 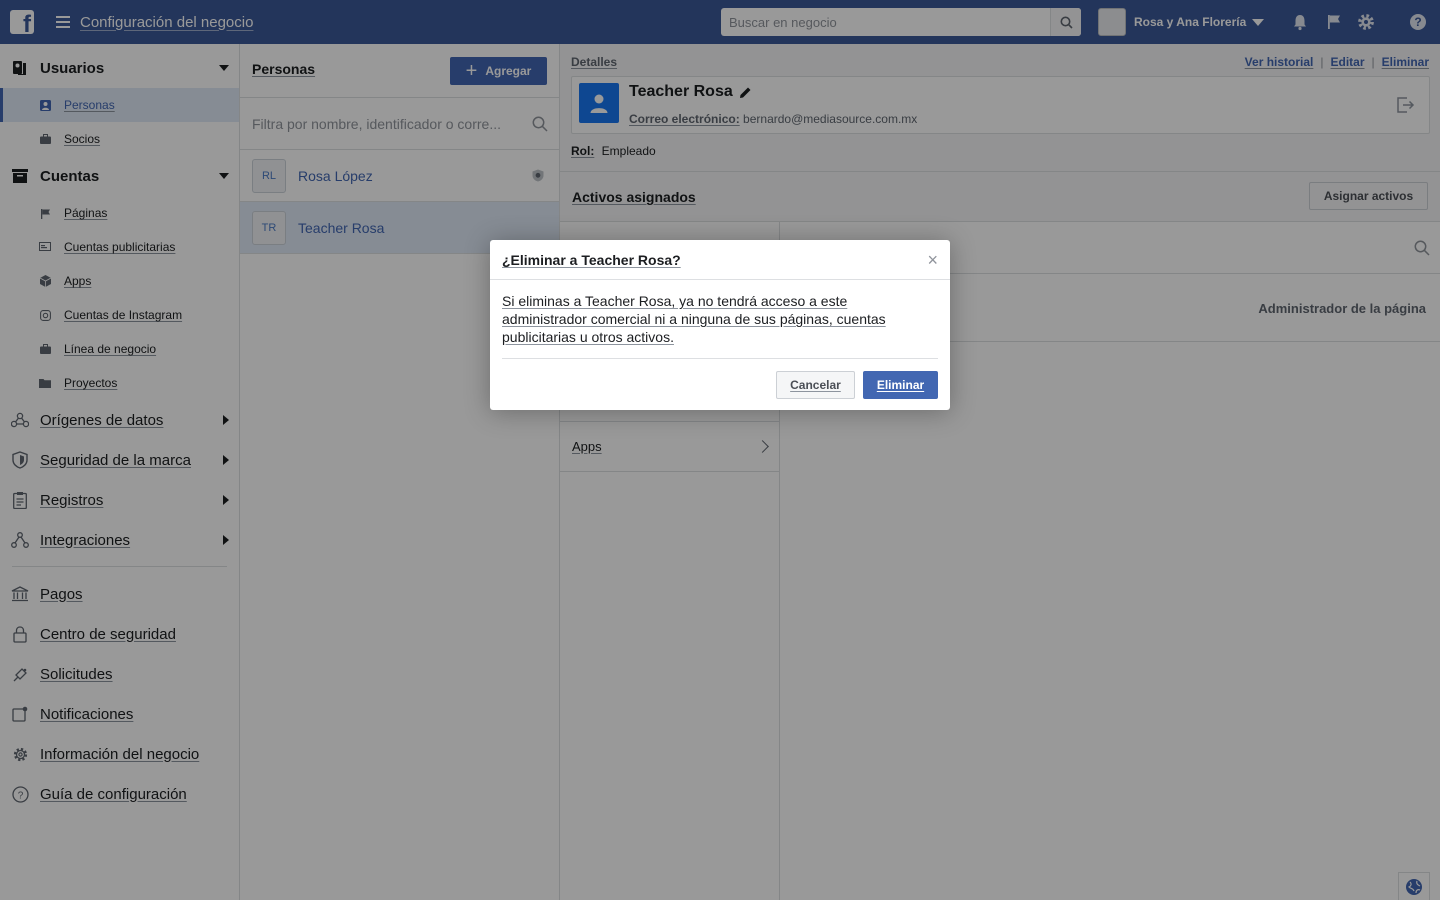 I want to click on dialog-divider, so click(x=720, y=358).